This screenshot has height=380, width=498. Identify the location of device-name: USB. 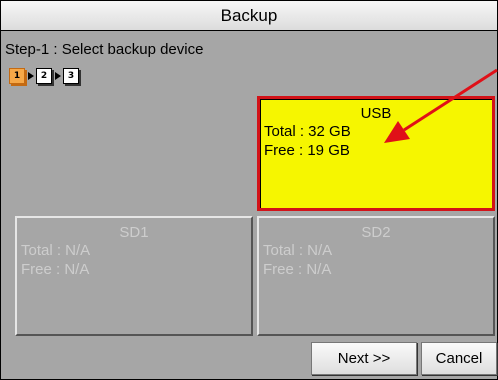
(376, 113).